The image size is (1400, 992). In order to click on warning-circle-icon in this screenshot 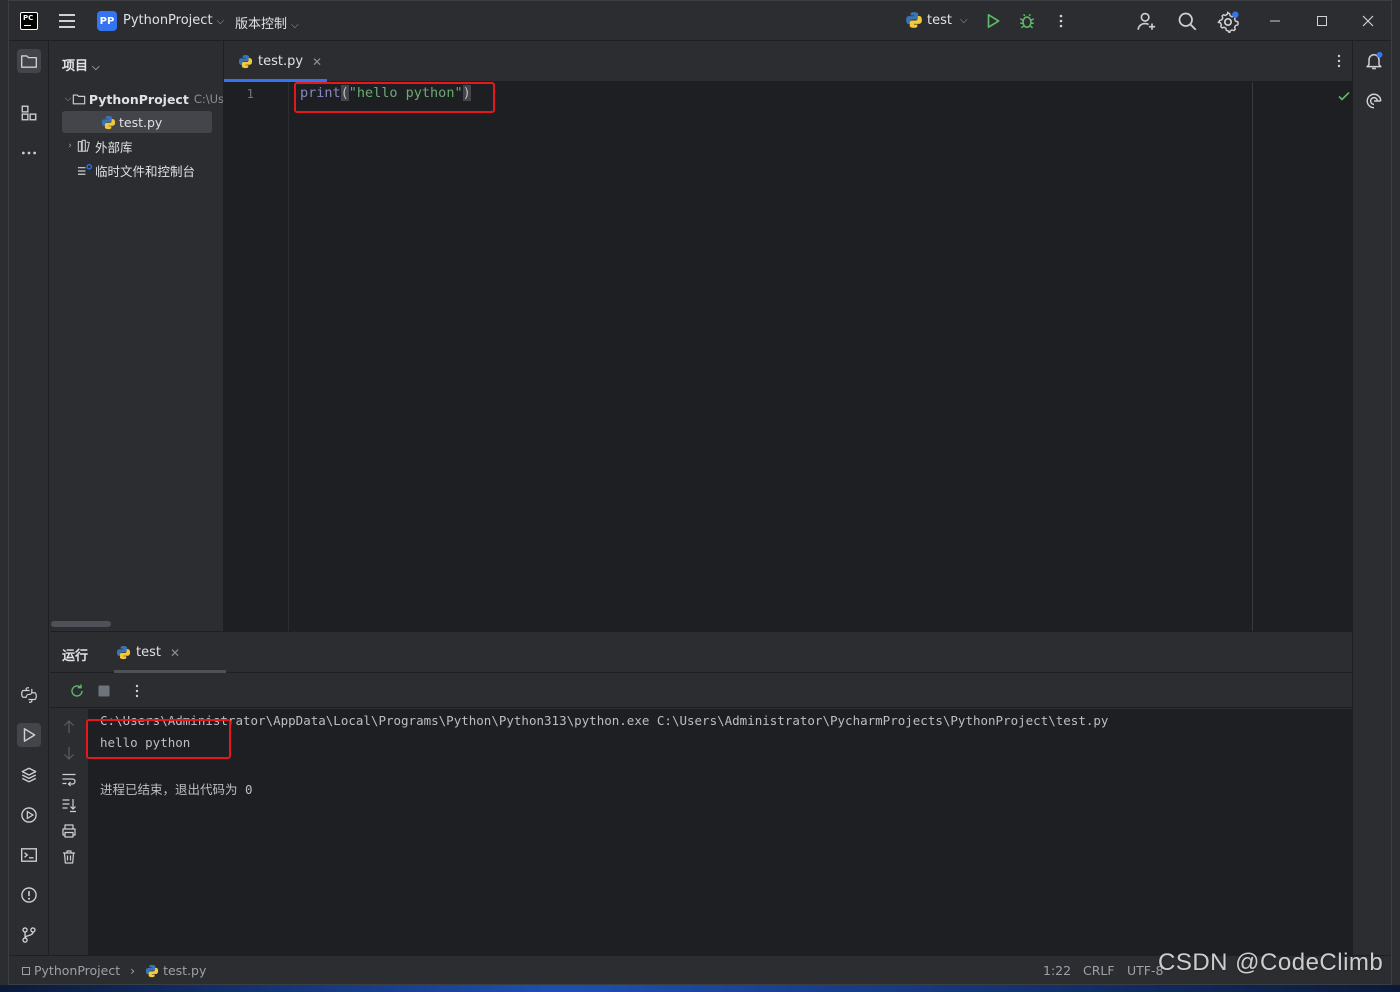, I will do `click(29, 895)`.